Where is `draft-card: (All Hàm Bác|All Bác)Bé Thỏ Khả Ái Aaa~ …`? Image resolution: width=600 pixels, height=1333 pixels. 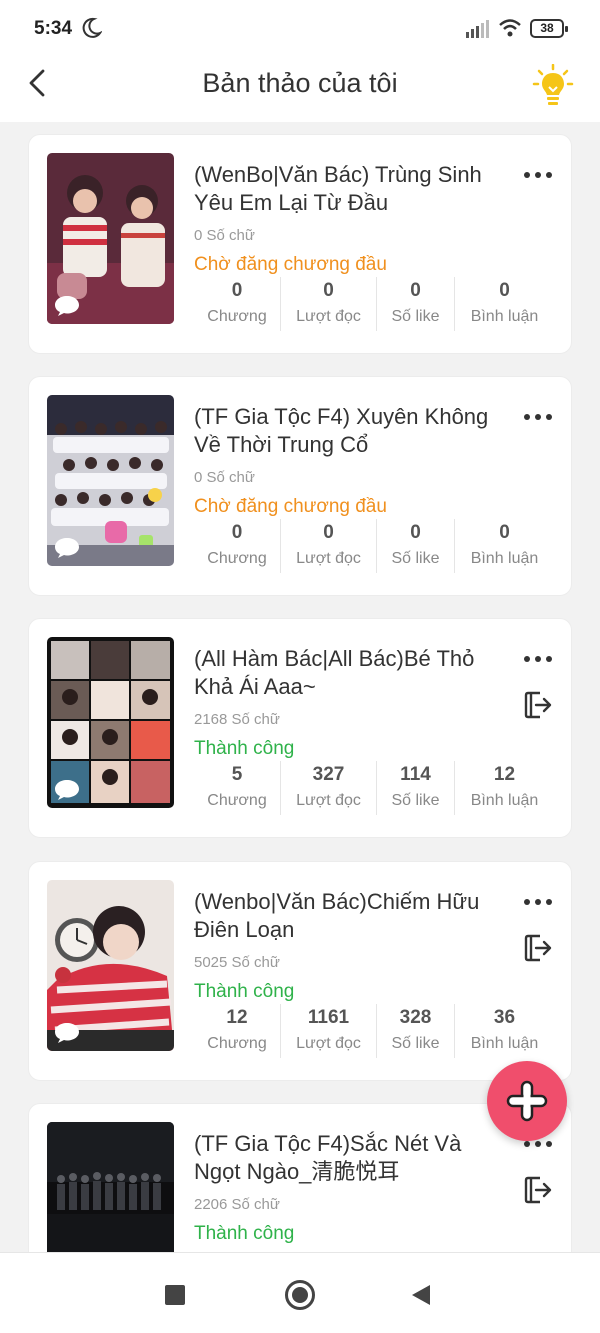 draft-card: (All Hàm Bác|All Bác)Bé Thỏ Khả Ái Aaa~ … is located at coordinates (300, 728).